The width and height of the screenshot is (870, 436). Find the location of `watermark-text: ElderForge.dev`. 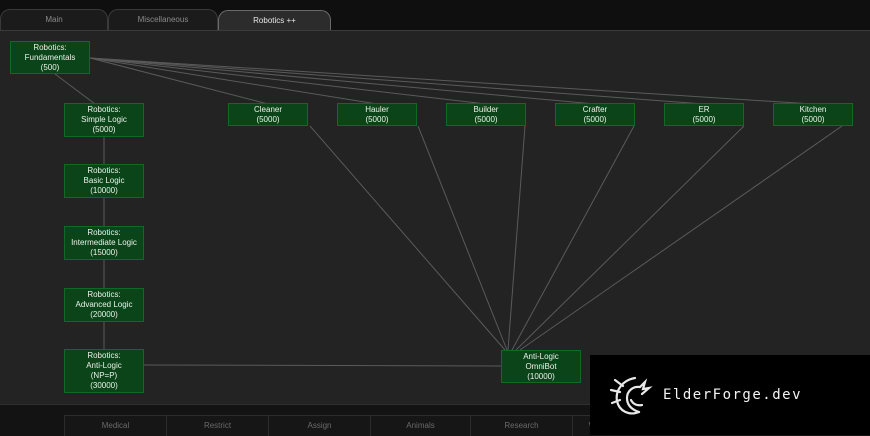

watermark-text: ElderForge.dev is located at coordinates (733, 395).